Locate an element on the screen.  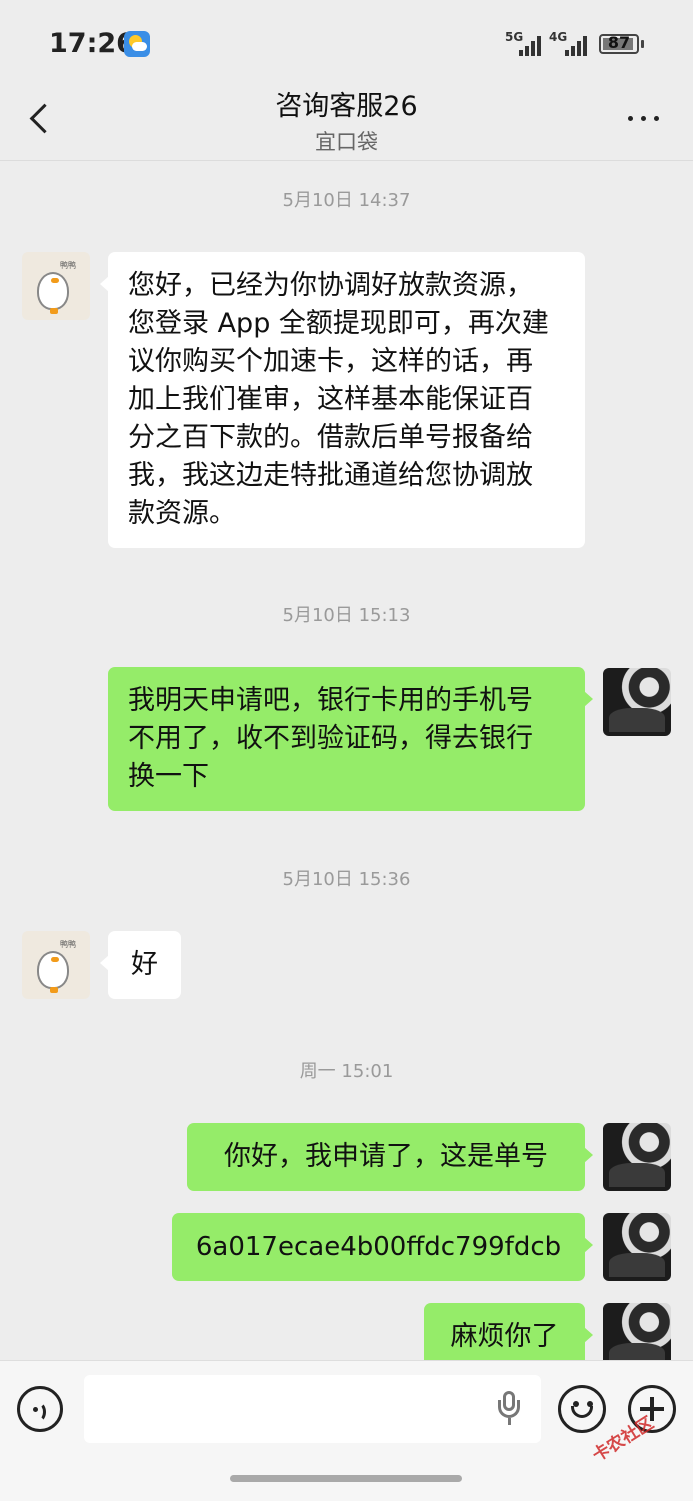
status-time: 17:26 is located at coordinates (92, 43).